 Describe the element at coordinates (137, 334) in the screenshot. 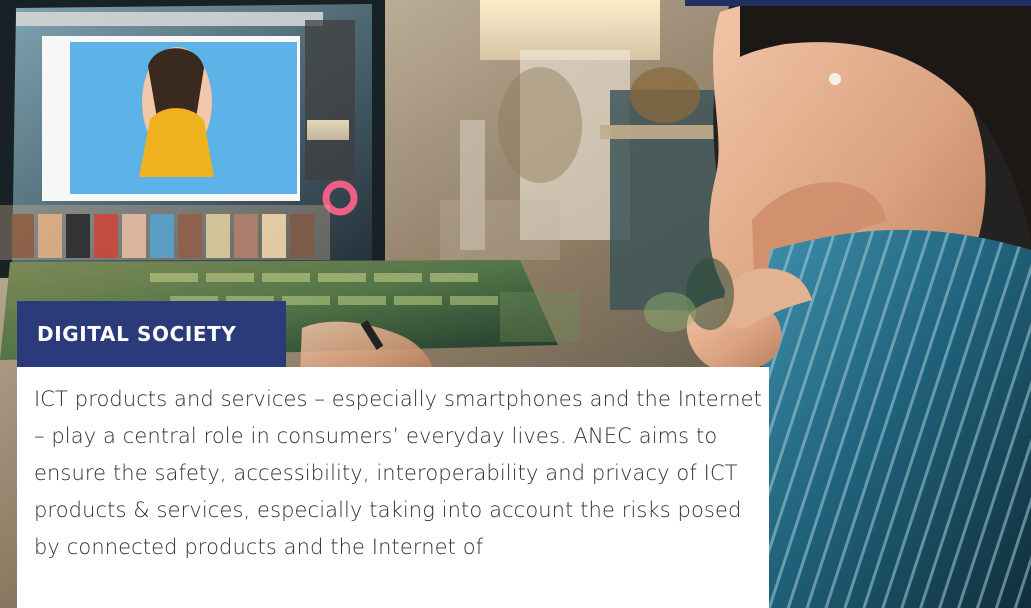

I see `section-label-text: DIGITAL SOCIETY` at that location.